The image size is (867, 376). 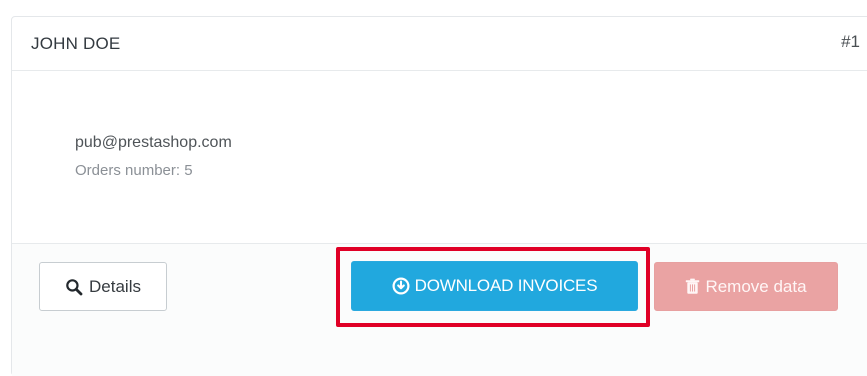 What do you see at coordinates (401, 286) in the screenshot?
I see `download-circle-icon` at bounding box center [401, 286].